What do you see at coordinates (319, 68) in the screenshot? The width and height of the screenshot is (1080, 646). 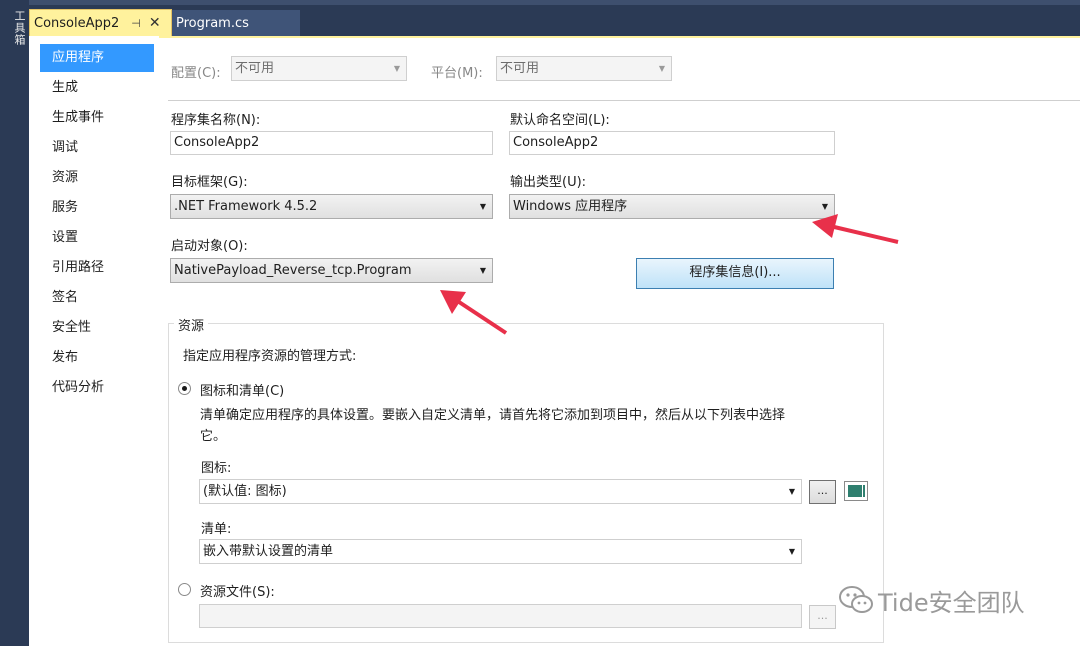 I see `config-select: 不可用 ▼` at bounding box center [319, 68].